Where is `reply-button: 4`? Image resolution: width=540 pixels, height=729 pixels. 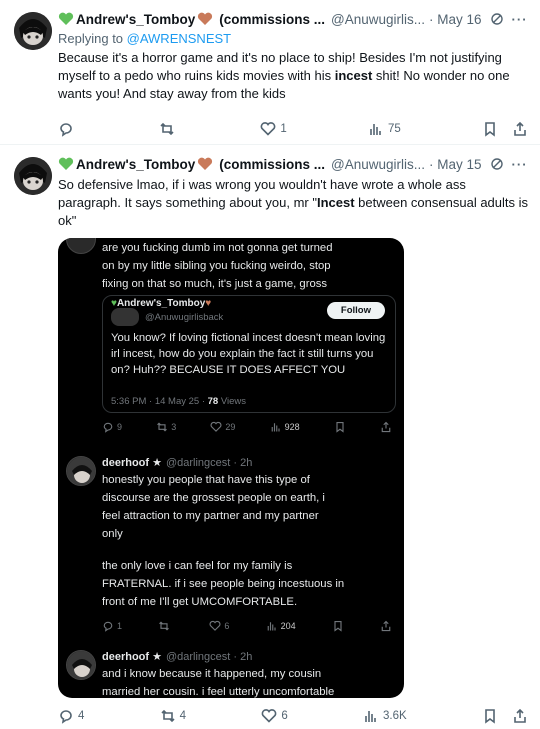 reply-button: 4 is located at coordinates (71, 716).